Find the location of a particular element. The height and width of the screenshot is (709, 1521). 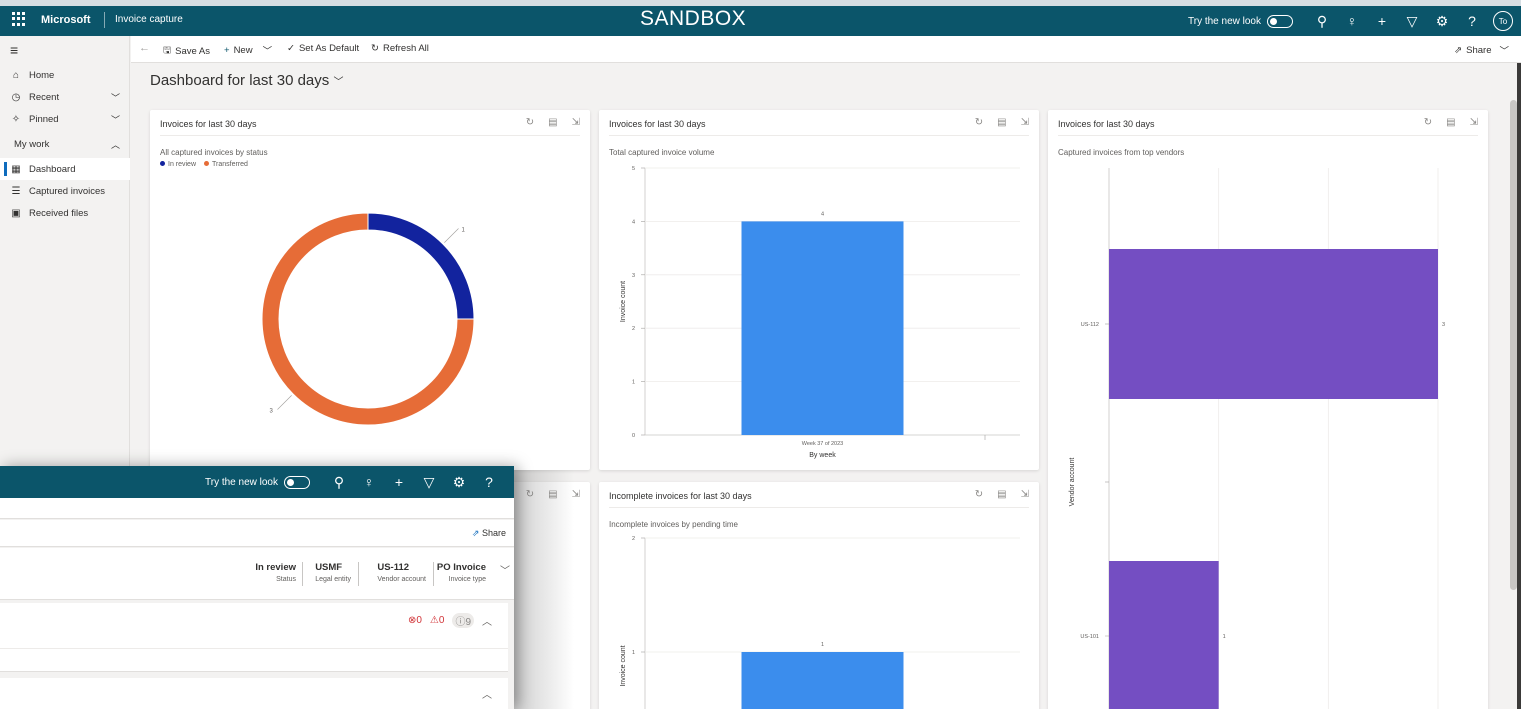

app-name: Invoice capture is located at coordinates (149, 19).